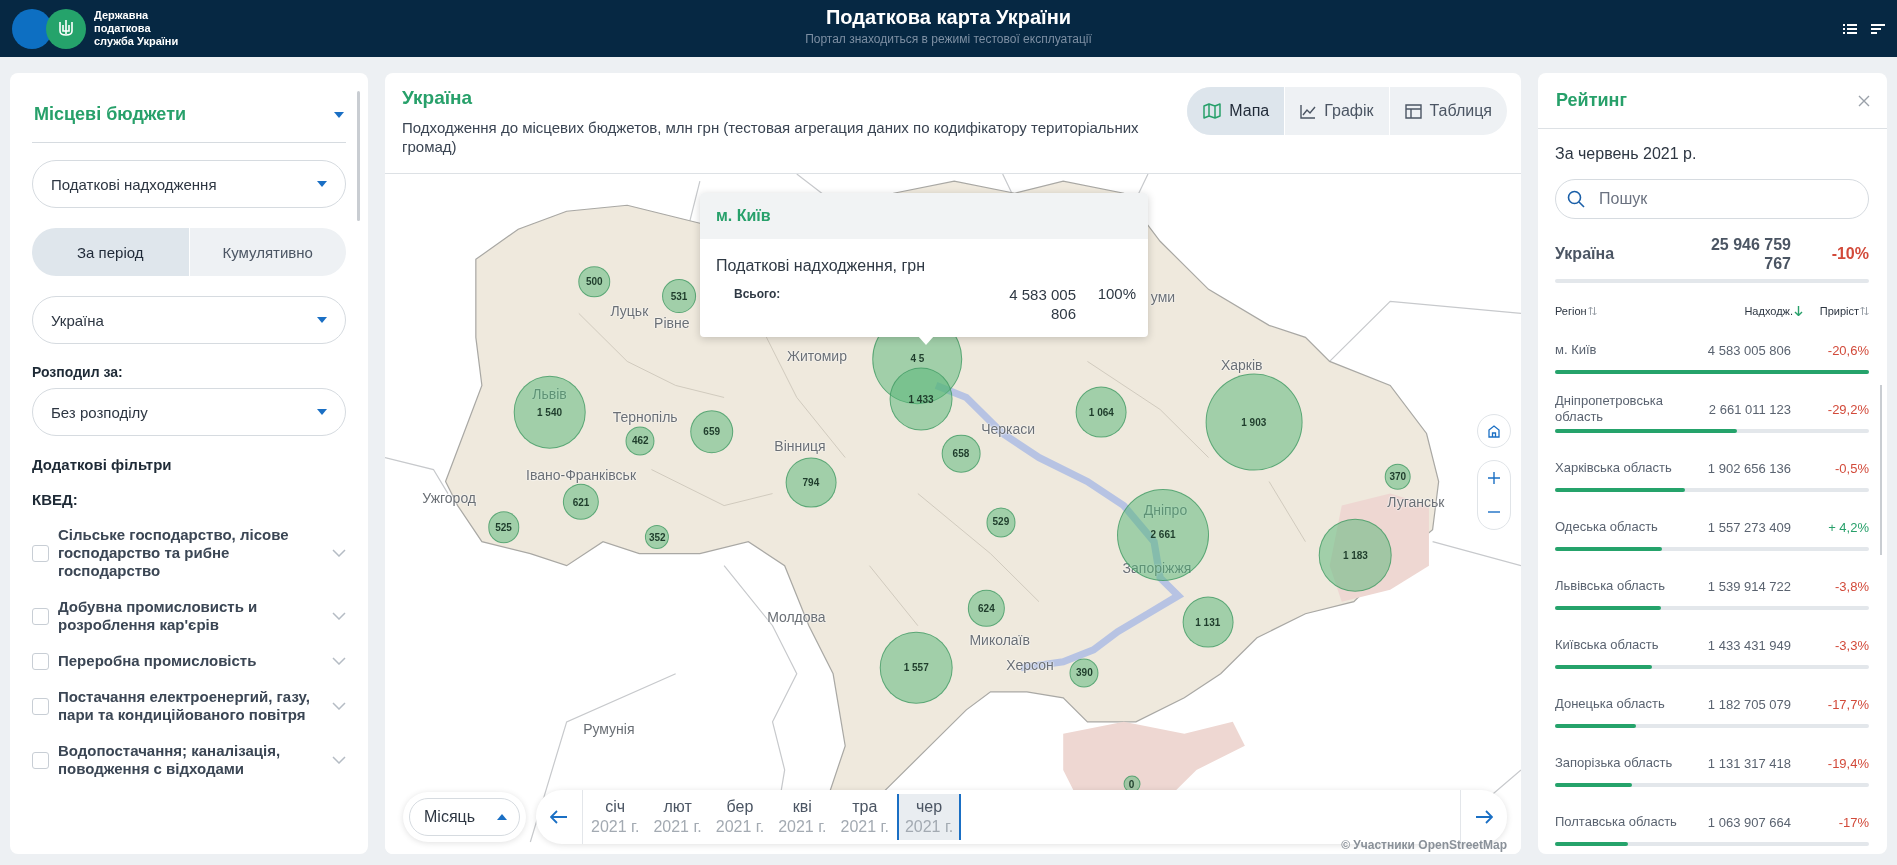 The width and height of the screenshot is (1897, 865). Describe the element at coordinates (1008, 429) in the screenshot. I see `place-label: Черкаси` at that location.